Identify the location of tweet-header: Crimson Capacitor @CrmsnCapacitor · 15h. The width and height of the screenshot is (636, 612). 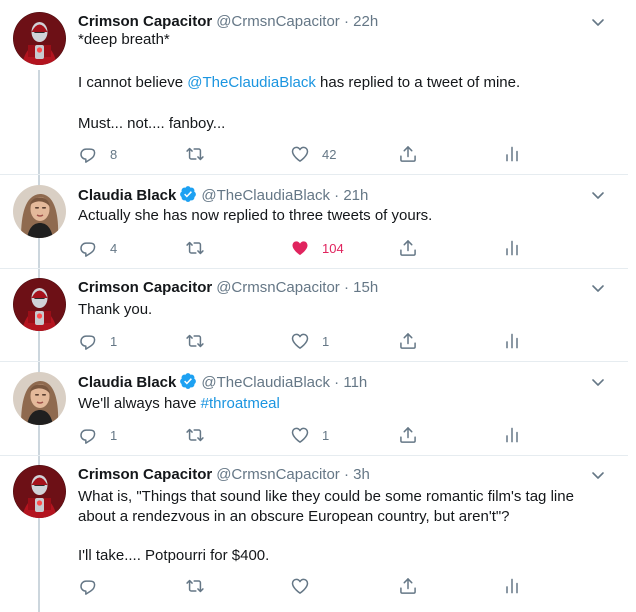
(228, 288).